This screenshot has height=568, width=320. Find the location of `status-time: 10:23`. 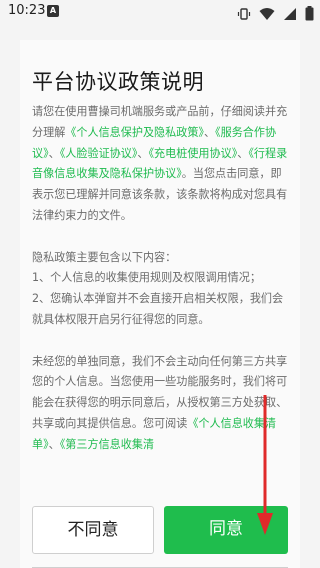

status-time: 10:23 is located at coordinates (27, 10).